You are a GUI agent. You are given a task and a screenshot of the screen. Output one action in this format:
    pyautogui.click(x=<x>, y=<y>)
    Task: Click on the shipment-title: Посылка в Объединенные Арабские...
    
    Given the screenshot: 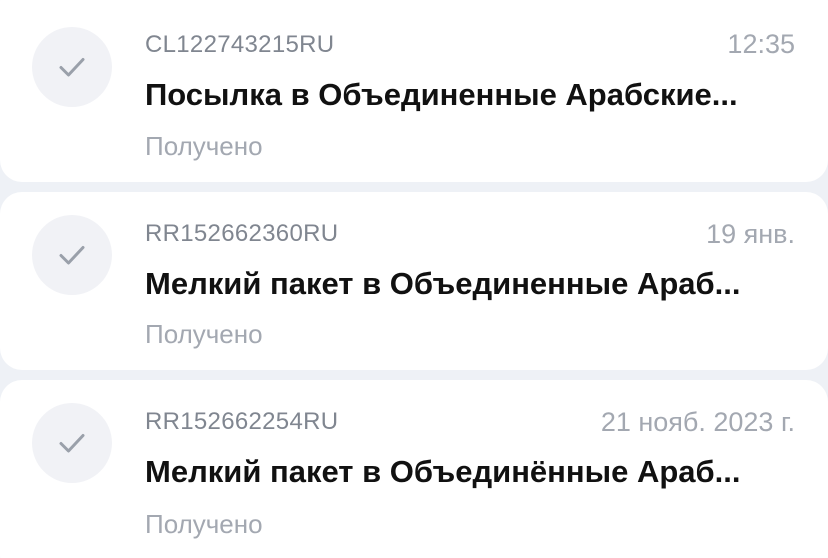 What is the action you would take?
    pyautogui.click(x=441, y=94)
    